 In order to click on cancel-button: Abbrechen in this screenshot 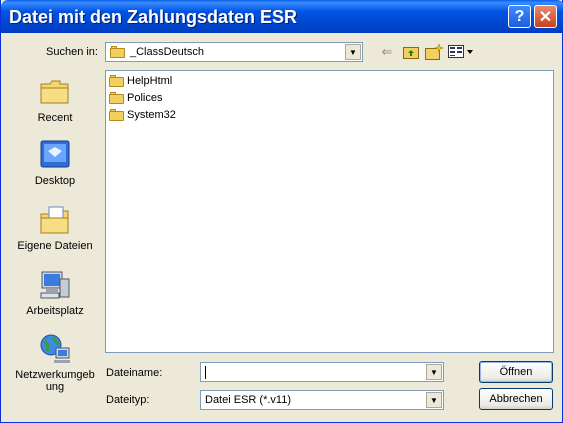, I will do `click(516, 399)`.